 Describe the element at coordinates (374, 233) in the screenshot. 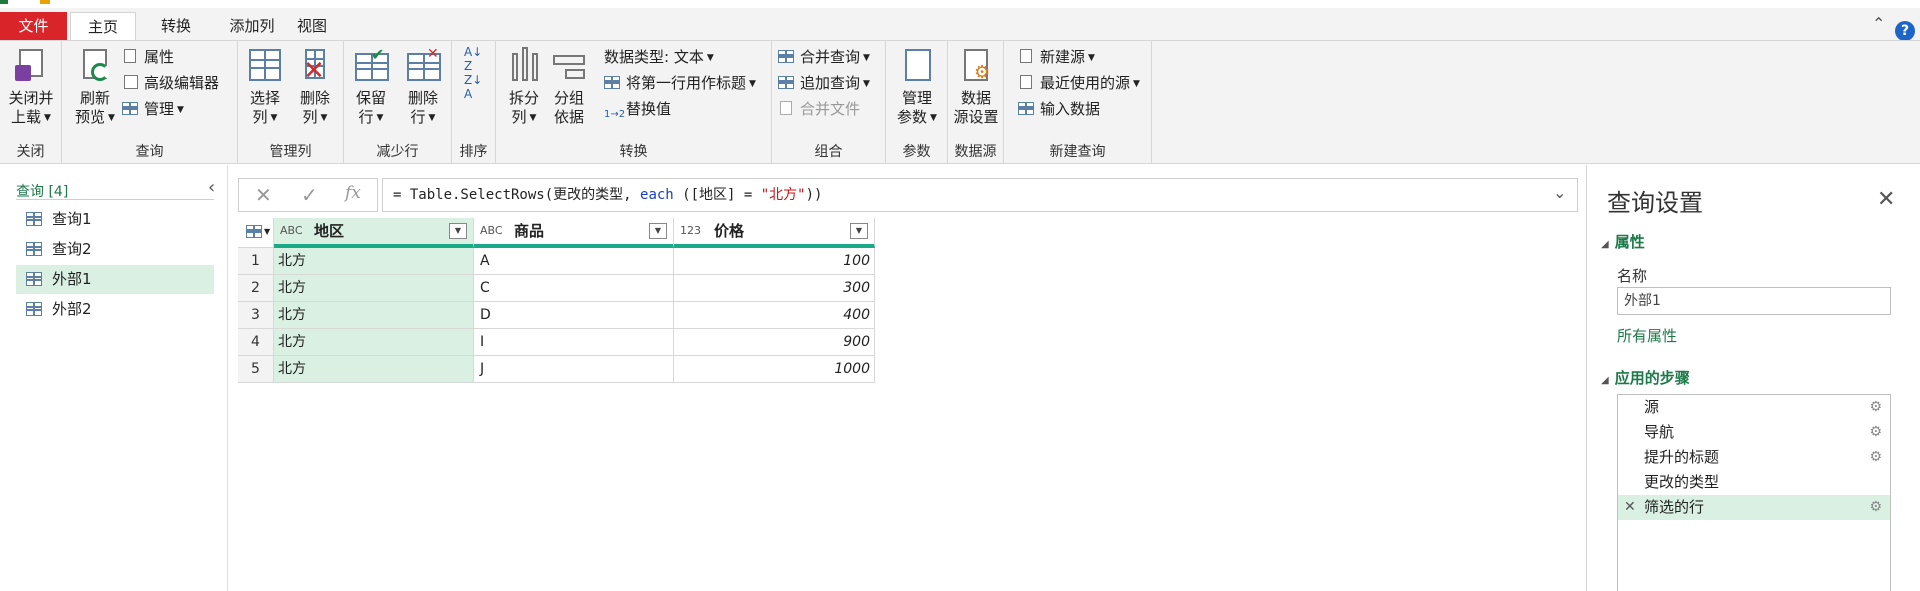

I see `column-header-region: ABC 地区 ▼` at that location.